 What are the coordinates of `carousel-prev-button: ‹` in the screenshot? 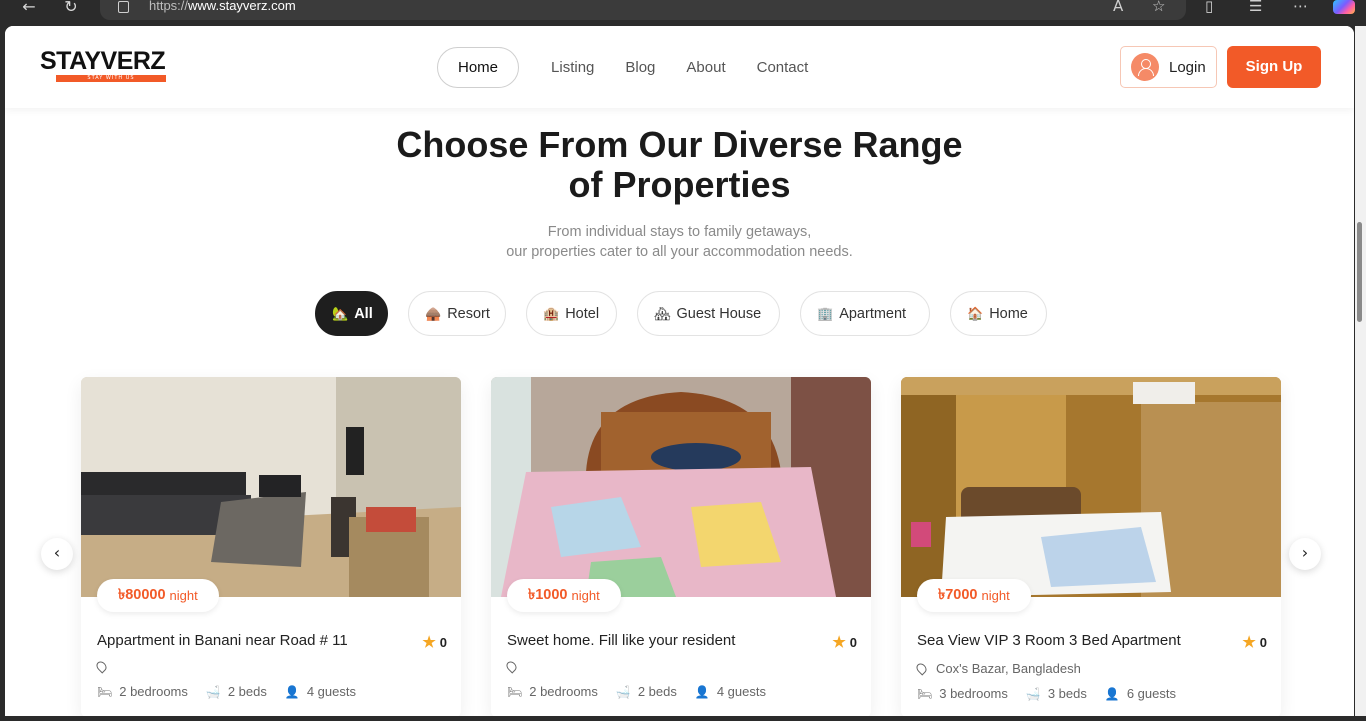 It's located at (57, 554).